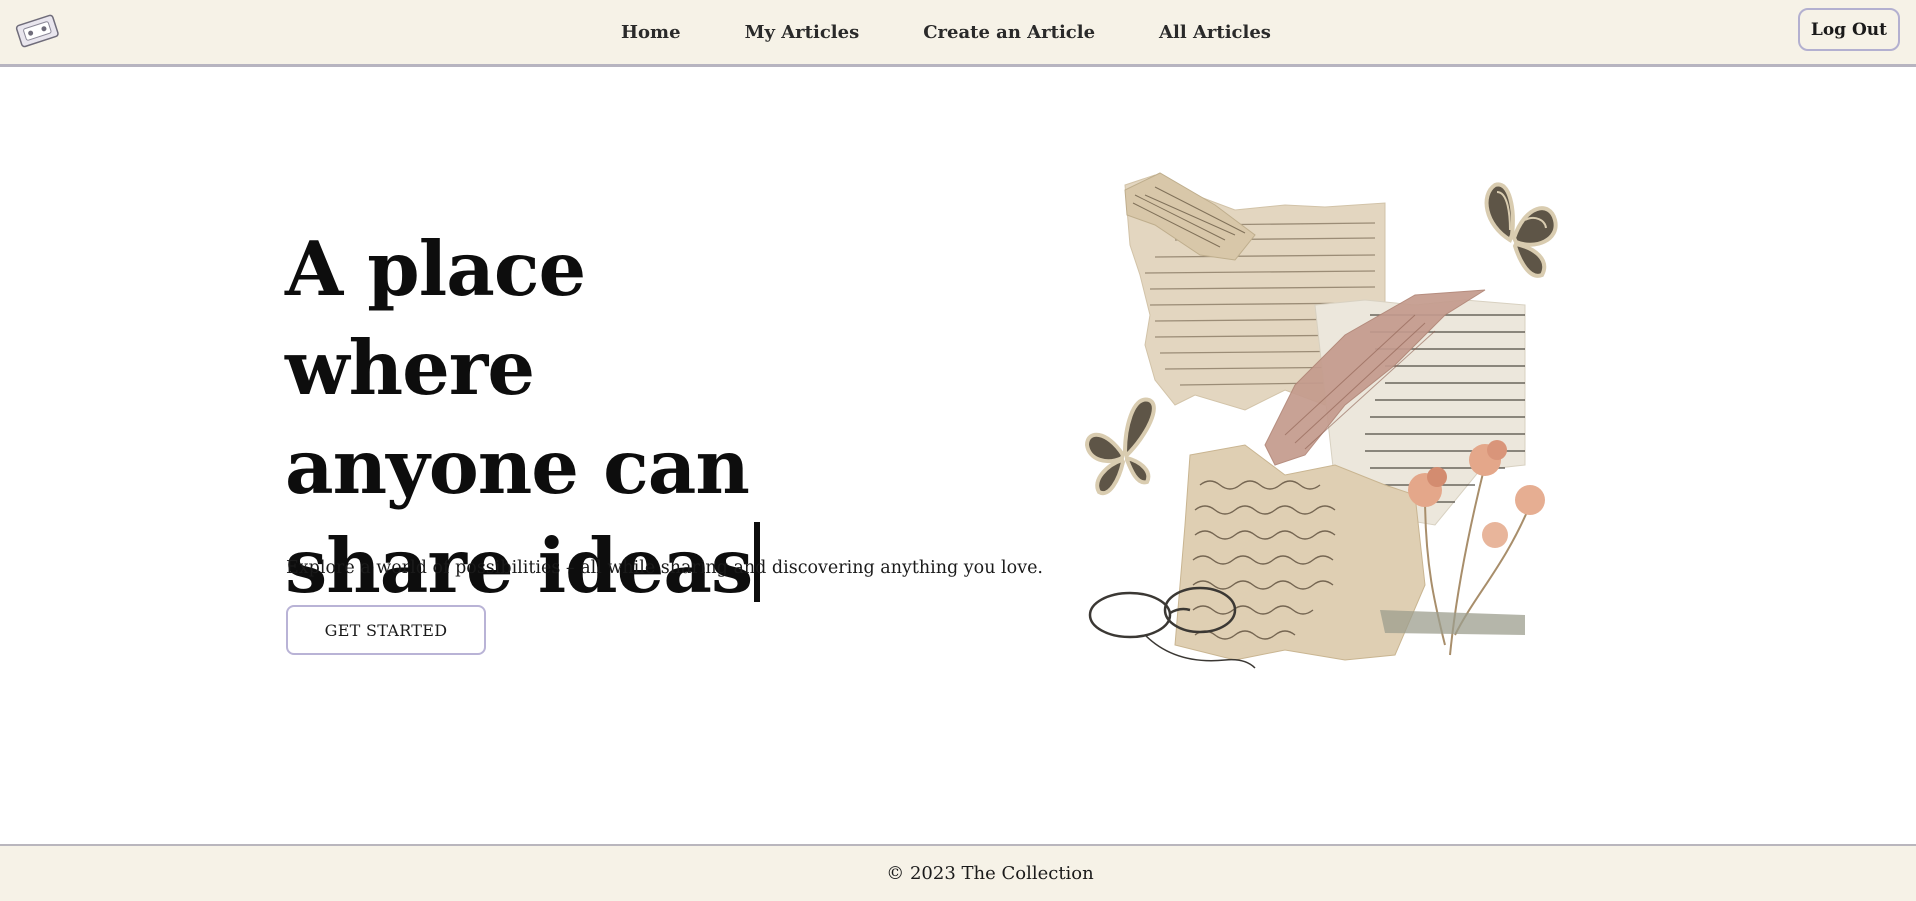 The height and width of the screenshot is (901, 1916). Describe the element at coordinates (435, 318) in the screenshot. I see `hero-title-line-1: A place where` at that location.